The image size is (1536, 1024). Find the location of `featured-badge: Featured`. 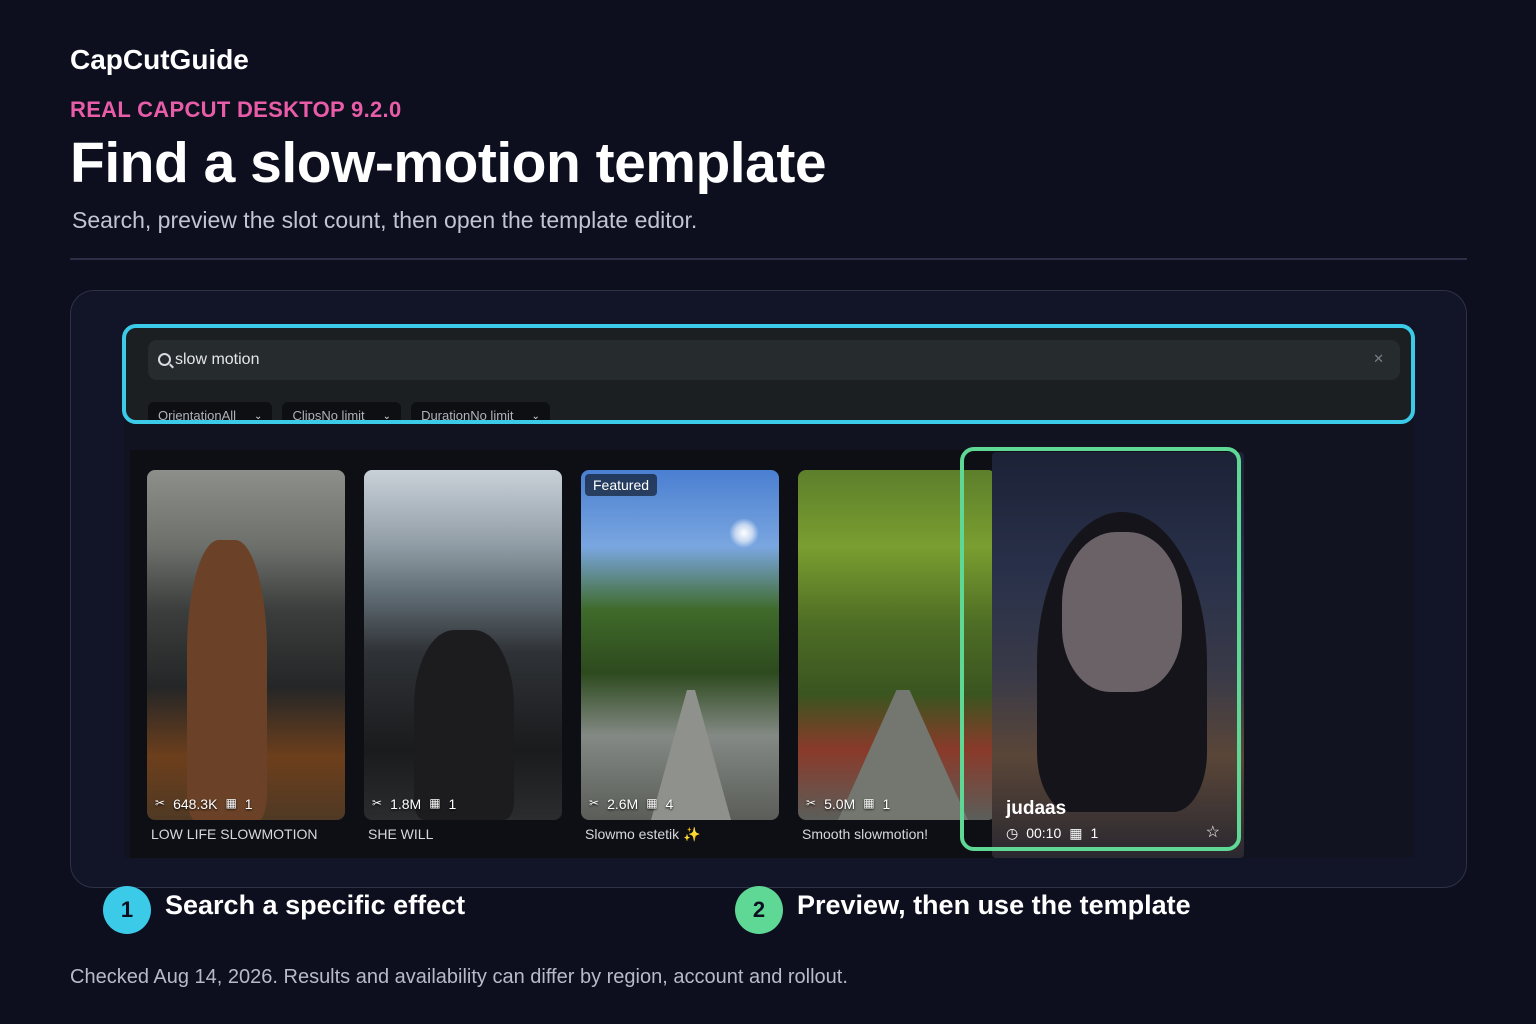

featured-badge: Featured is located at coordinates (621, 485).